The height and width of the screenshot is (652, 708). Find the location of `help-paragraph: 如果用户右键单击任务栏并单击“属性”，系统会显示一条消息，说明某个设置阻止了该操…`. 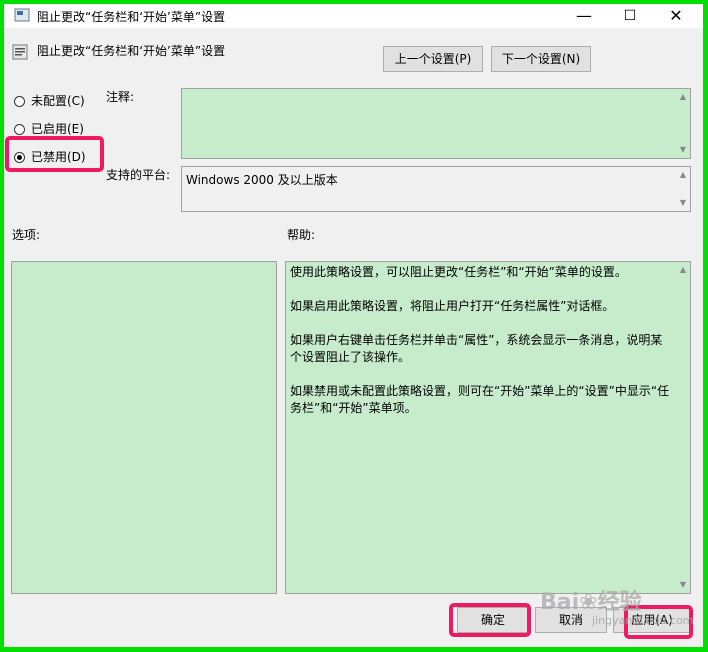

help-paragraph: 如果用户右键单击任务栏并单击“属性”，系统会显示一条消息，说明某个设置阻止了该操… is located at coordinates (476, 348).